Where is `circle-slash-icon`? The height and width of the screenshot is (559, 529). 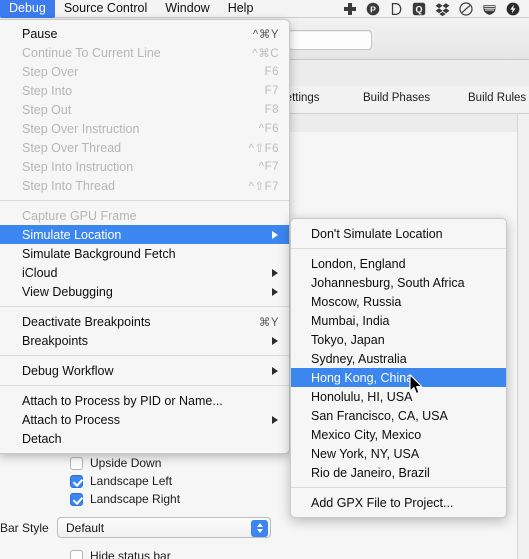 circle-slash-icon is located at coordinates (466, 8).